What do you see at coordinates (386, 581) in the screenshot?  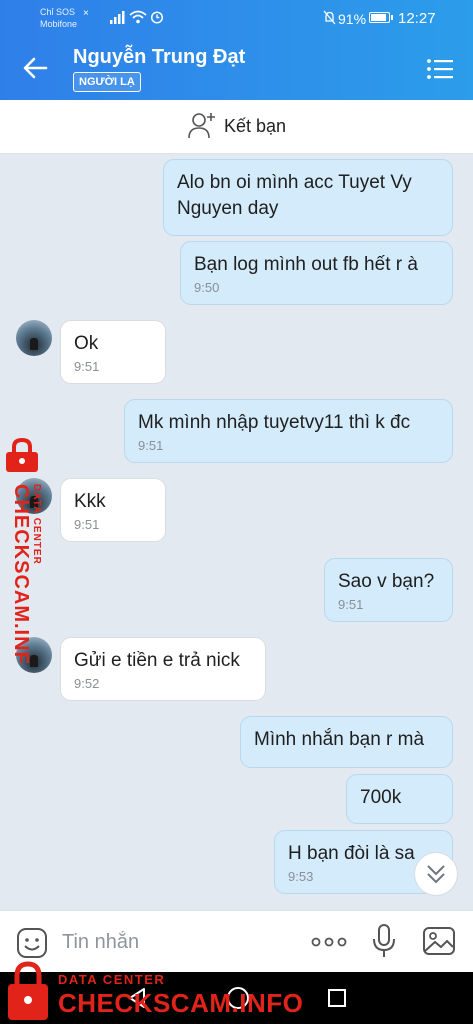 I see `message-text: Sao v bạn?` at bounding box center [386, 581].